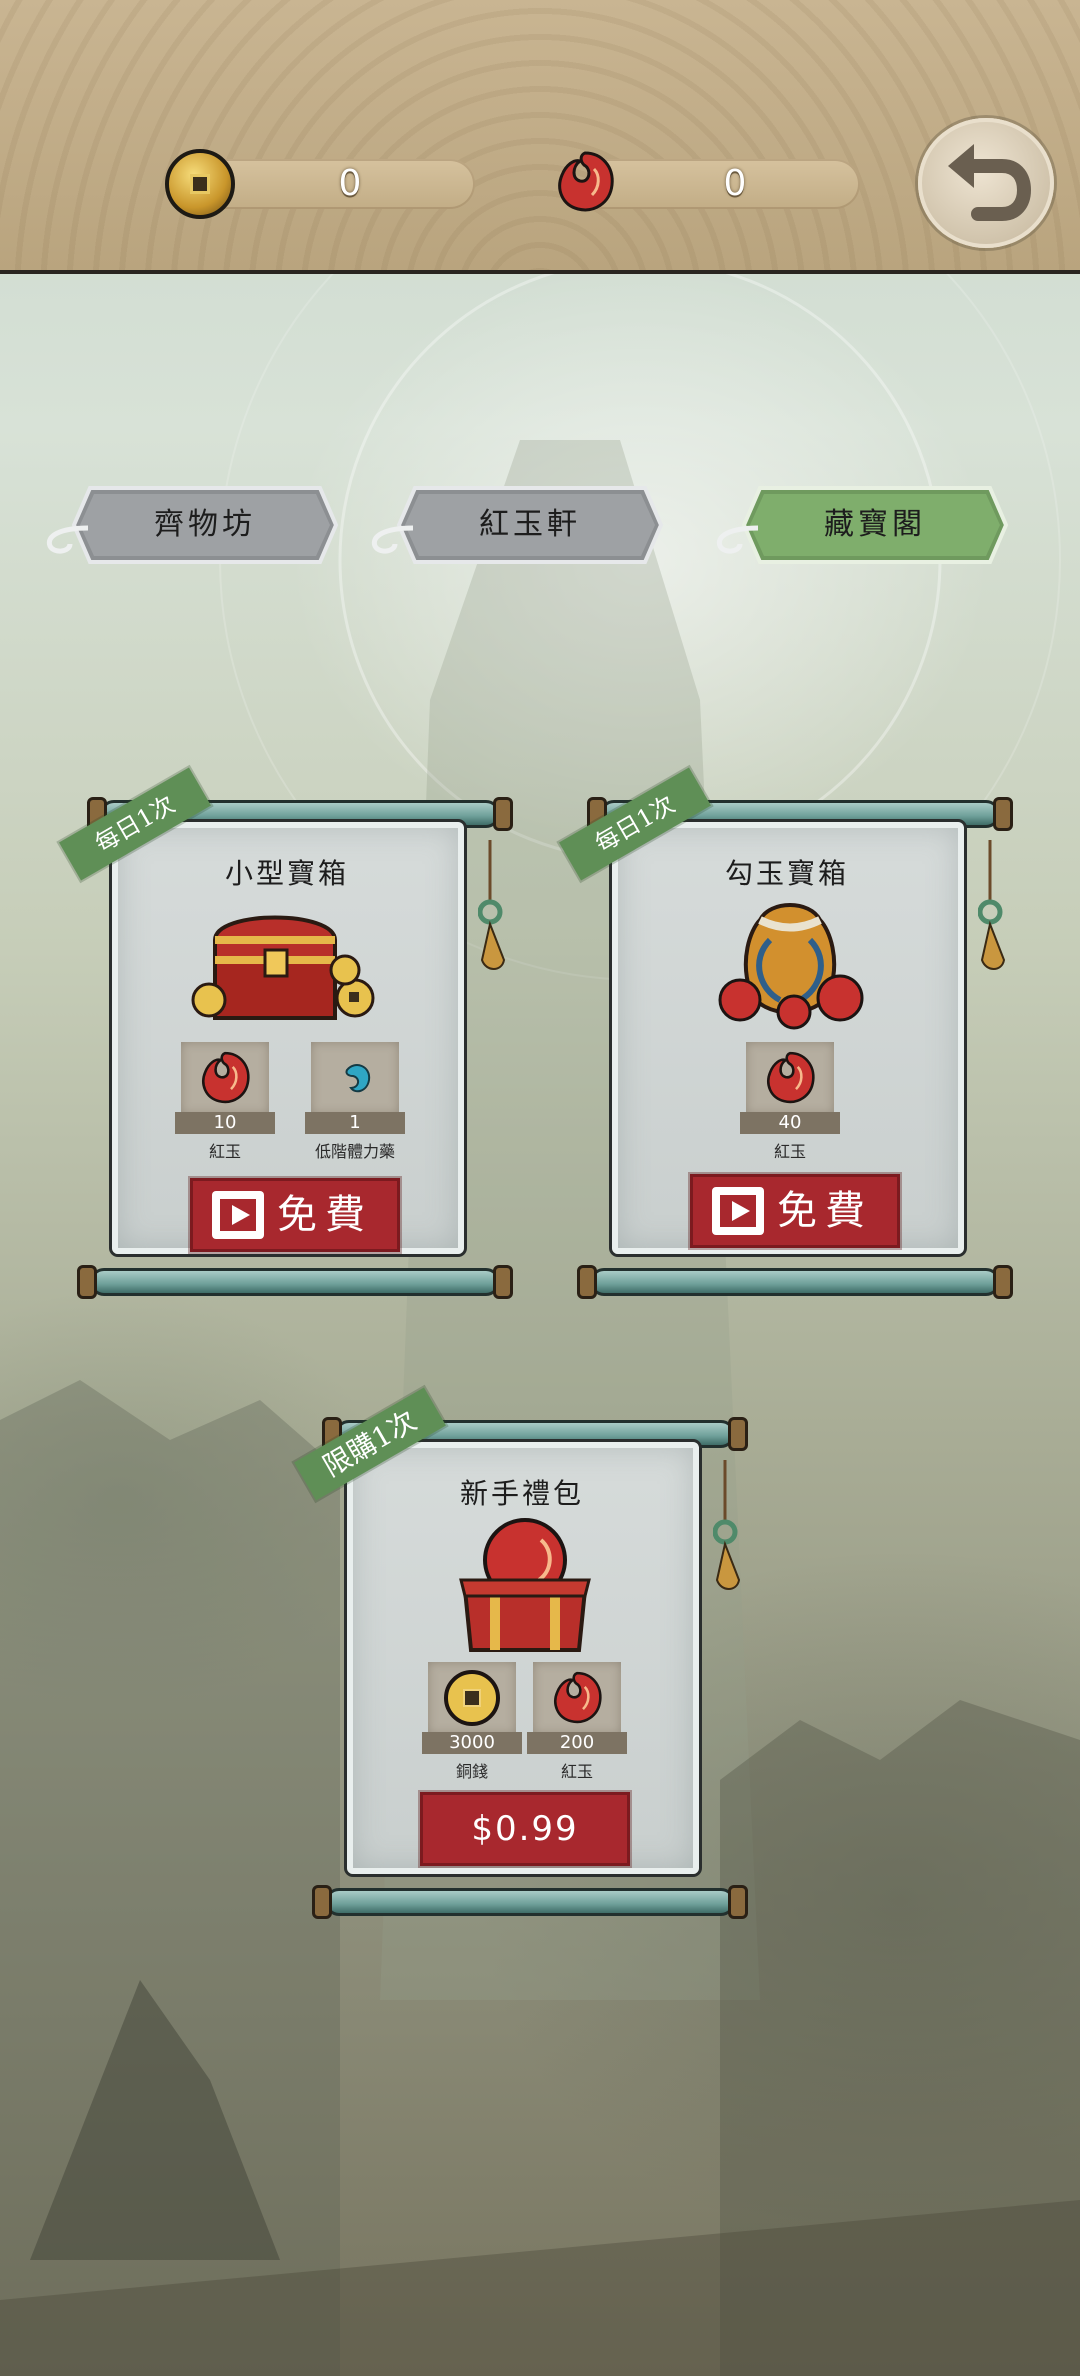 The height and width of the screenshot is (2376, 1080). I want to click on tab-label: 紅玉軒, so click(530, 524).